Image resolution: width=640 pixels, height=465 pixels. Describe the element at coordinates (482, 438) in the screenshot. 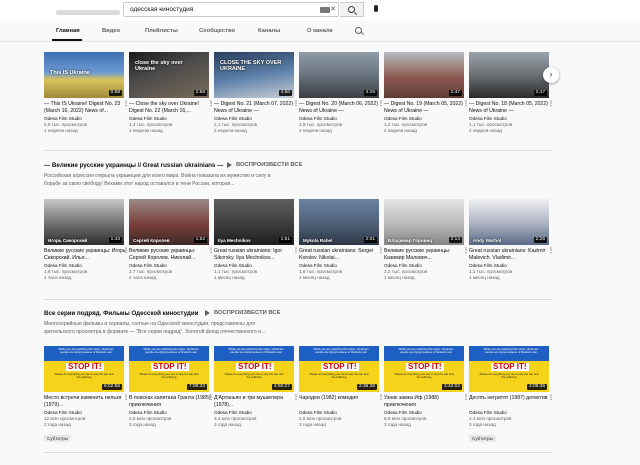

I see `subtitles-badge: Субтитры` at that location.